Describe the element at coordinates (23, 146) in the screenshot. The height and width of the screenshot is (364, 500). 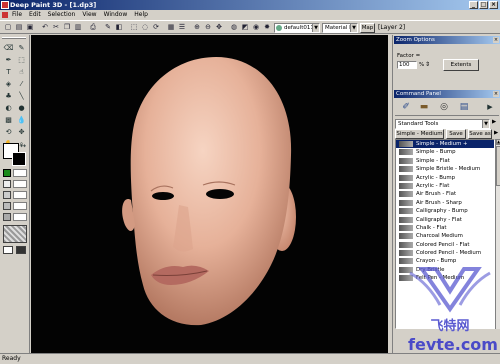
I see `swap-colors-icon: ↔` at that location.